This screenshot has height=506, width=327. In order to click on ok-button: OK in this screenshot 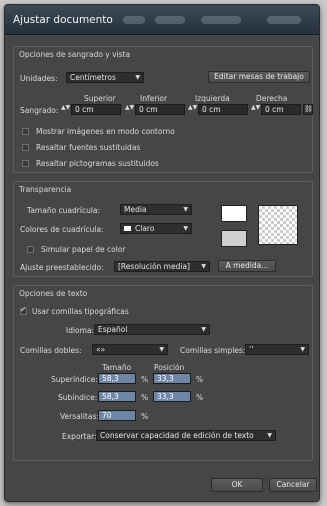, I will do `click(237, 485)`.